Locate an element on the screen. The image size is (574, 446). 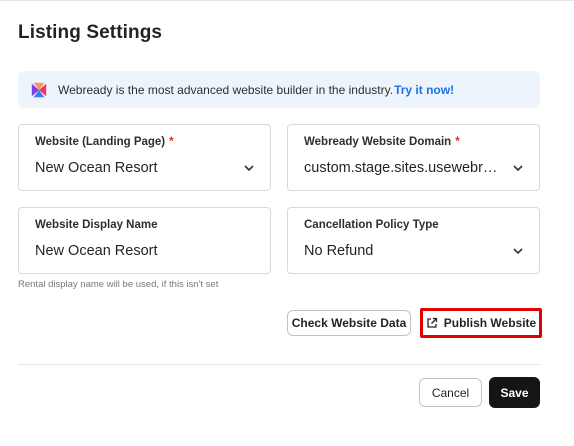
footer-divider is located at coordinates (279, 364).